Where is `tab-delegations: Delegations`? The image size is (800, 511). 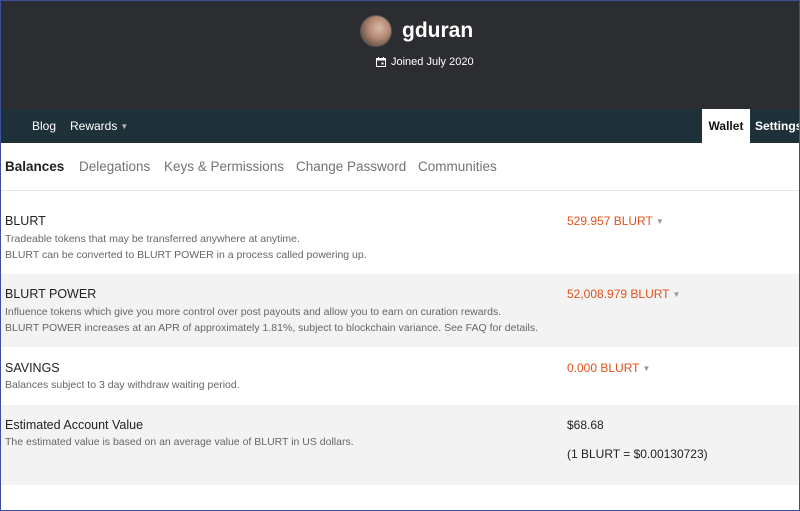 tab-delegations: Delegations is located at coordinates (114, 166).